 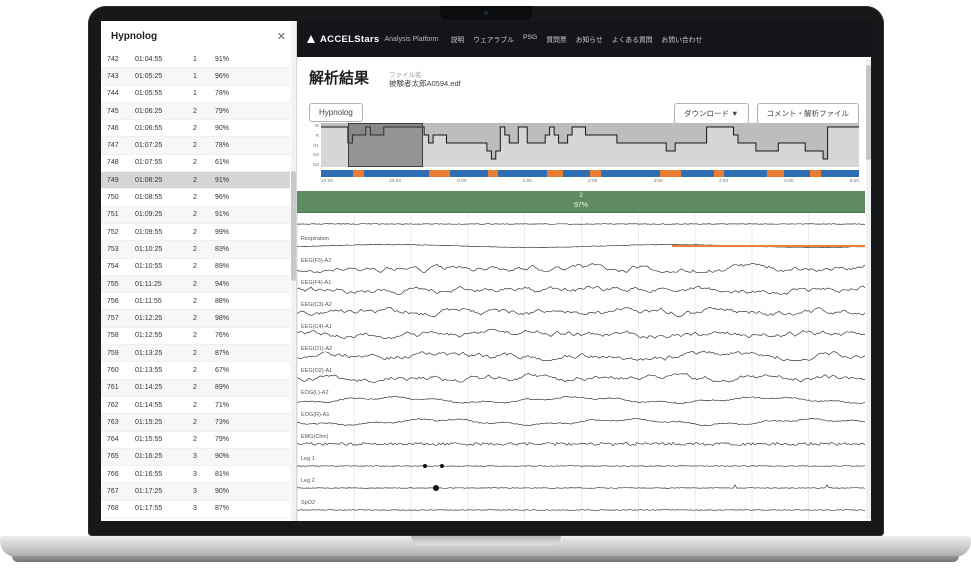 I want to click on channel-label: EEG(F3)-A2, so click(x=316, y=261).